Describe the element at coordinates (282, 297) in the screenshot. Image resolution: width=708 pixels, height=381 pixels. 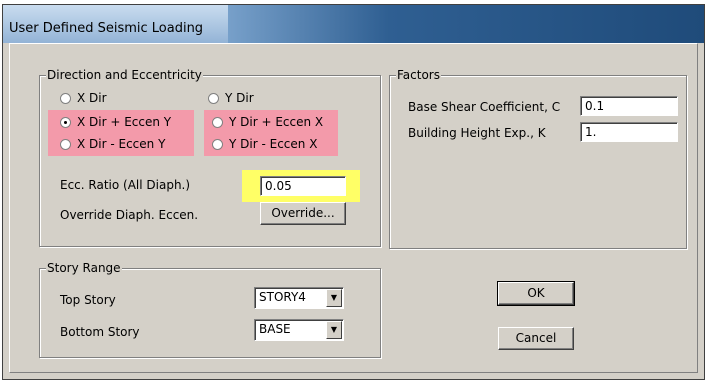
I see `top-story-value: STORY4` at that location.